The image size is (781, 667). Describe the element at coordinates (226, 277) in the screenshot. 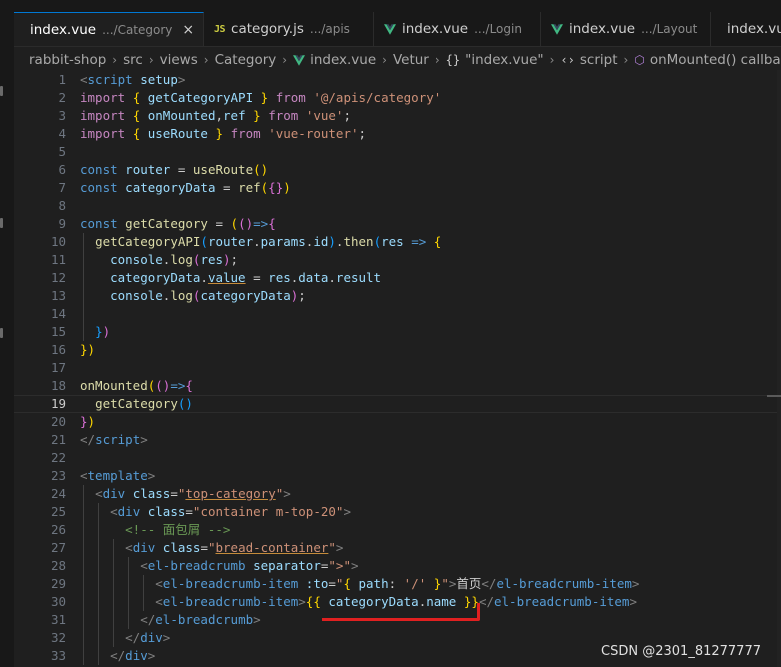

I see `code-token: value` at that location.